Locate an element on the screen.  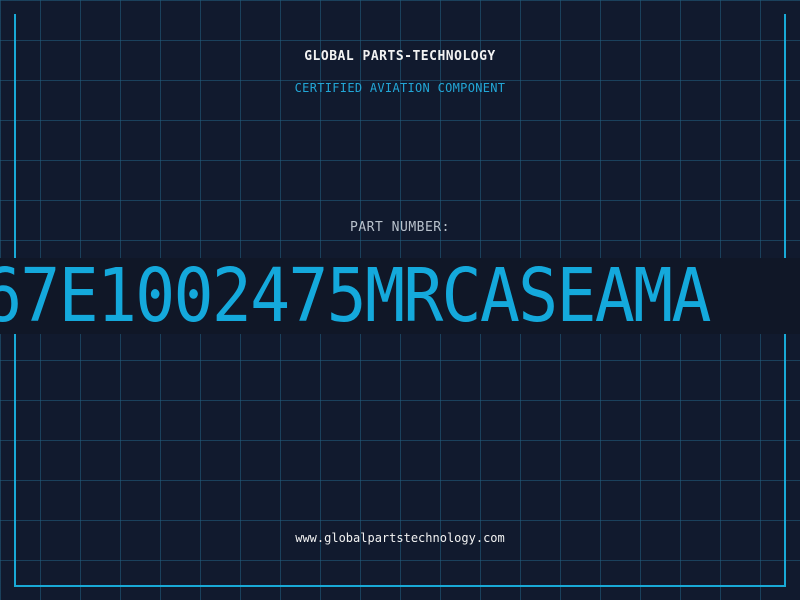
certification-subtitle: CERTIFIED AVIATION COMPONENT is located at coordinates (400, 88).